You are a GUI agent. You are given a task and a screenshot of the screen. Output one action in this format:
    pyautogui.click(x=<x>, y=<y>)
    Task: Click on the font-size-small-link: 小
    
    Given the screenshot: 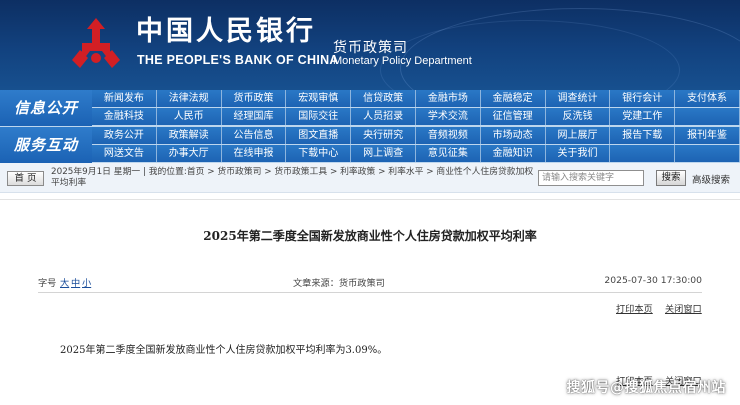 What is the action you would take?
    pyautogui.click(x=86, y=282)
    